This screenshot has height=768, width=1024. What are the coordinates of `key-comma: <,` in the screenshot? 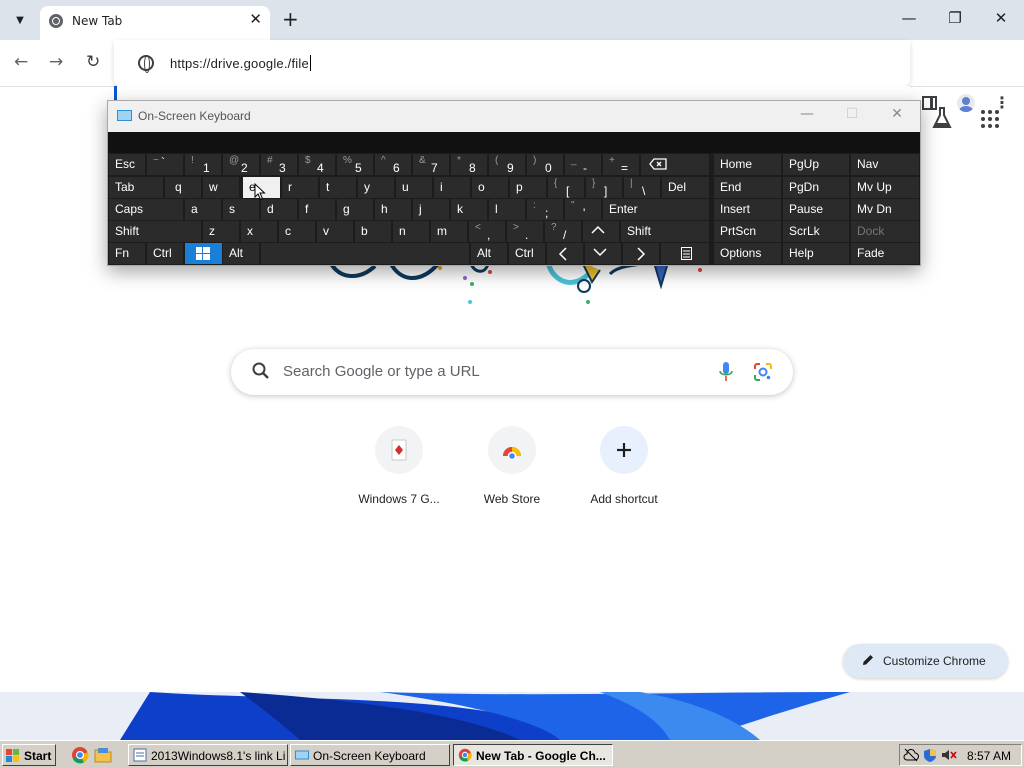 It's located at (487, 231).